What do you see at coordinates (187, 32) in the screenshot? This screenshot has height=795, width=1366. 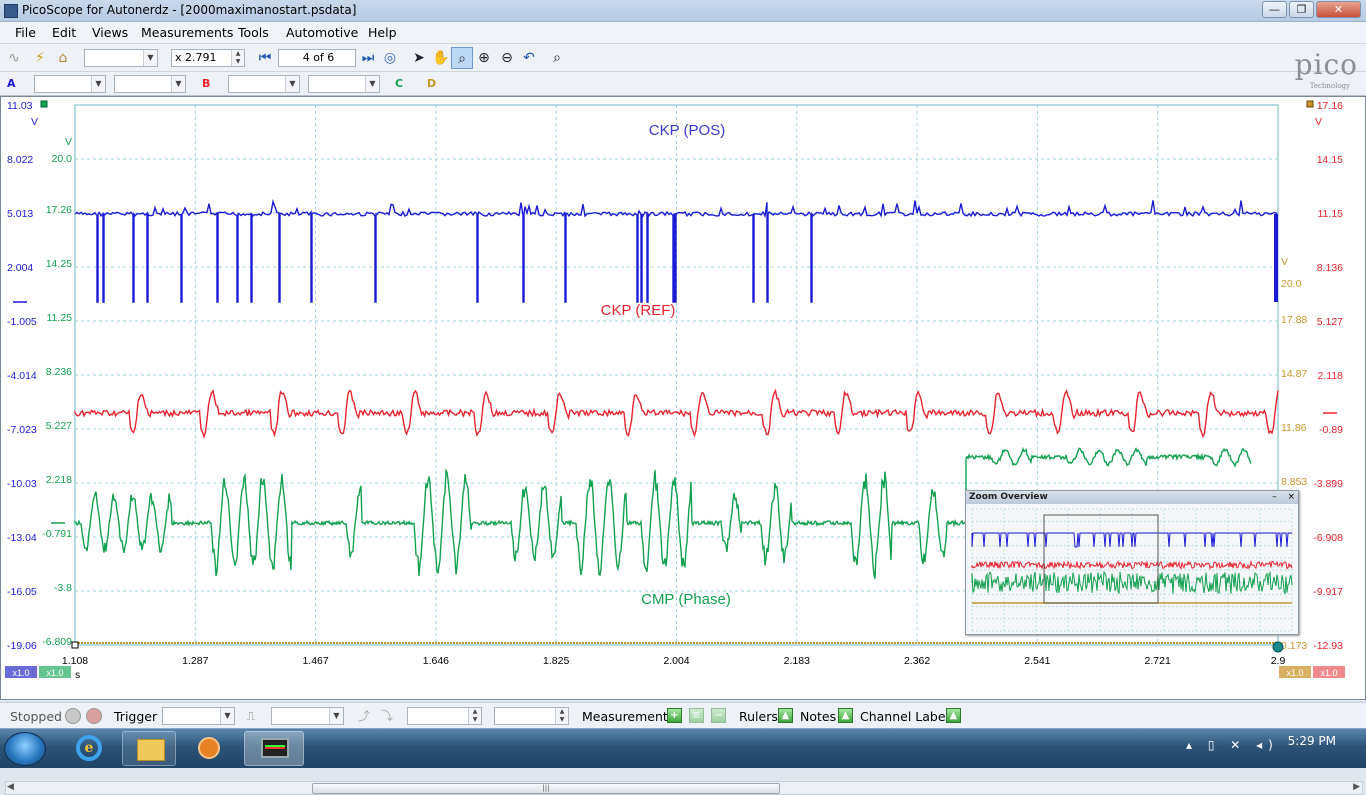 I see `menu-measurements: Measurements` at bounding box center [187, 32].